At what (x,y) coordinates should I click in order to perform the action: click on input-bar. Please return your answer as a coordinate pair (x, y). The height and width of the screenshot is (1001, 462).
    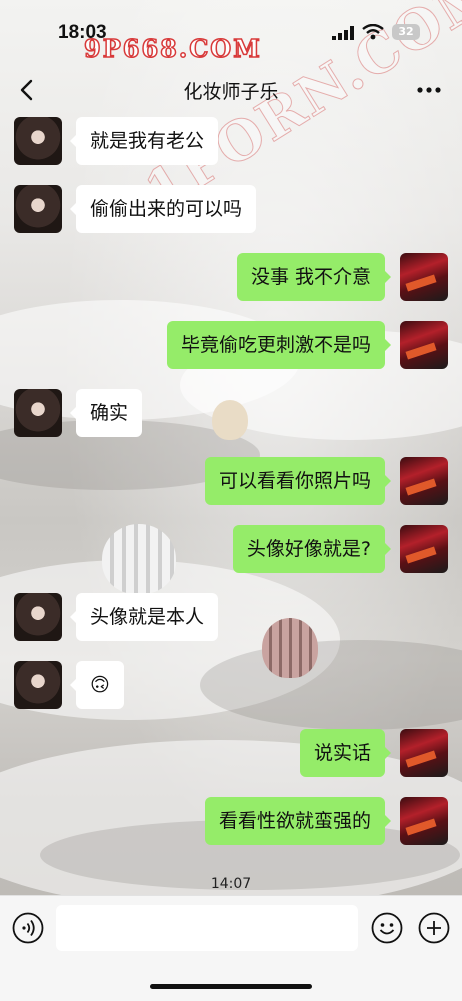
    Looking at the image, I should click on (231, 948).